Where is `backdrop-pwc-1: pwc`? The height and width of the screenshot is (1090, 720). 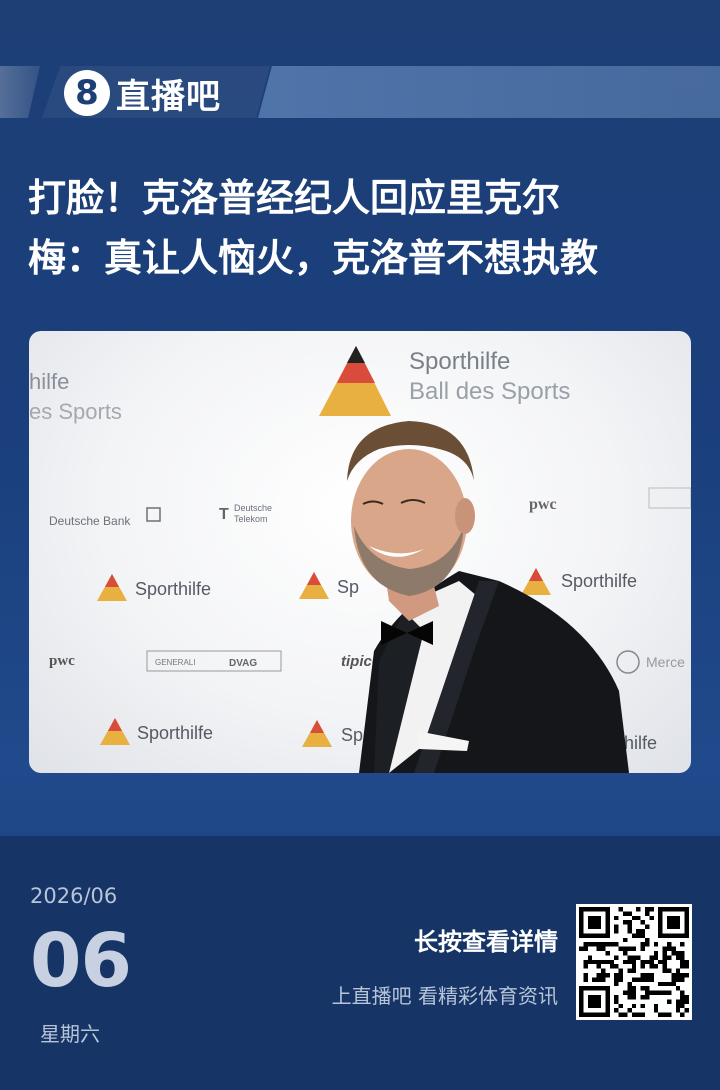
backdrop-pwc-1: pwc is located at coordinates (543, 504).